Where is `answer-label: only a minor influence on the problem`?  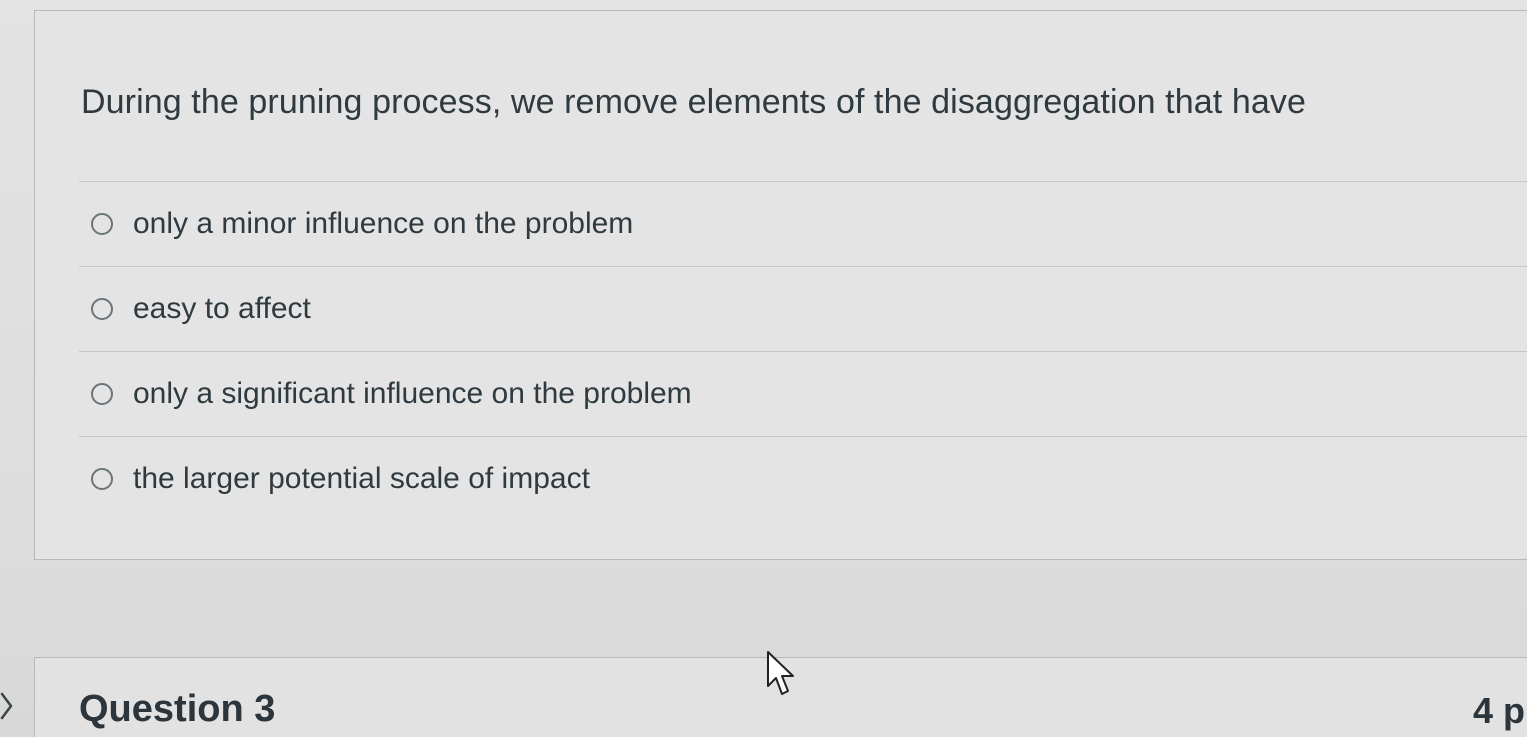
answer-label: only a minor influence on the problem is located at coordinates (383, 223).